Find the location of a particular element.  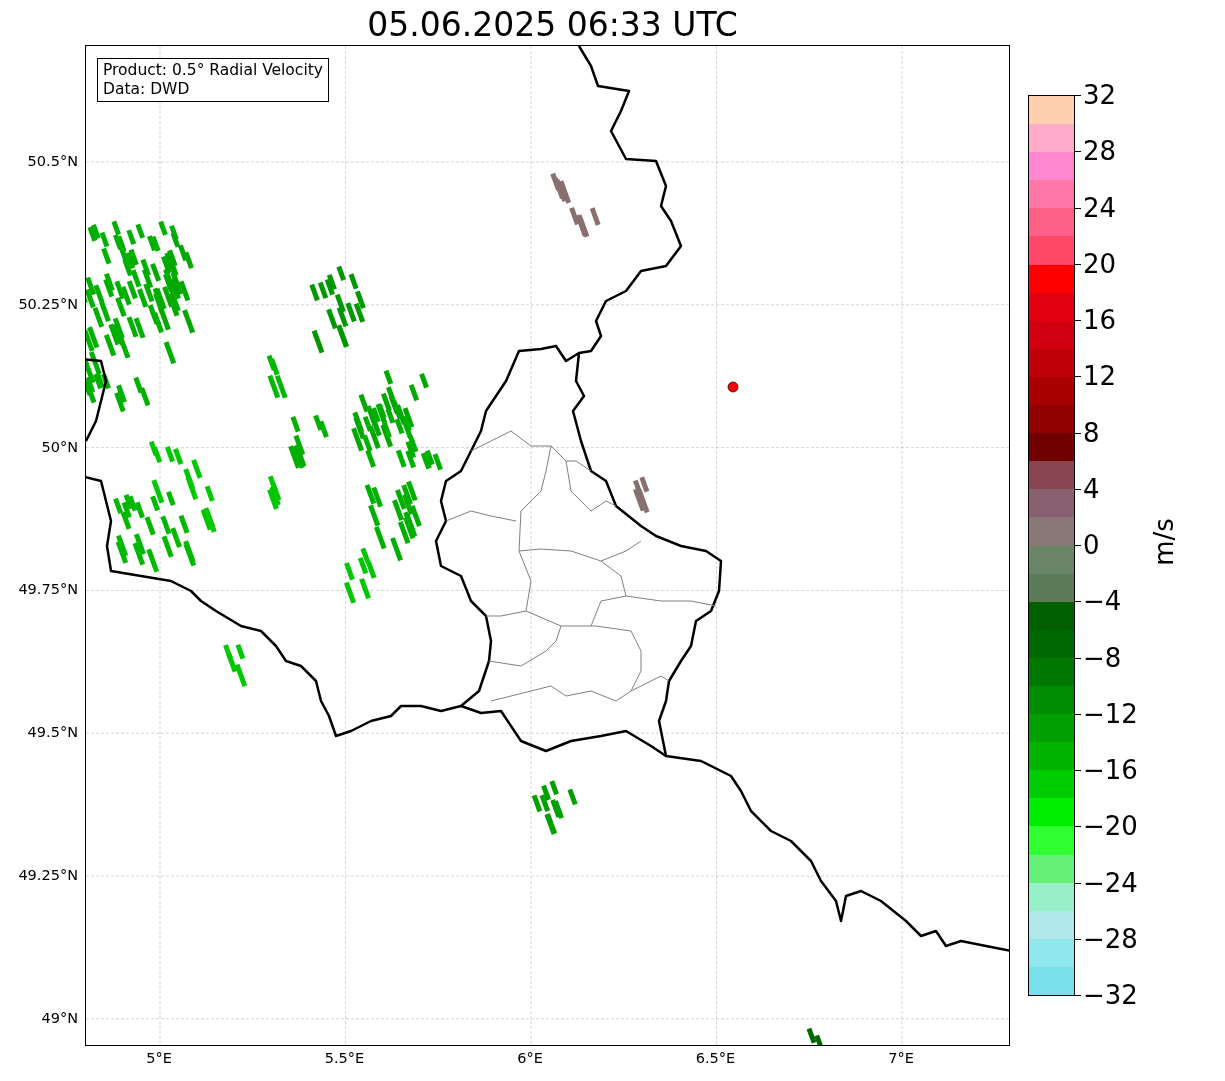

unit-label: m/s is located at coordinates (1163, 542).